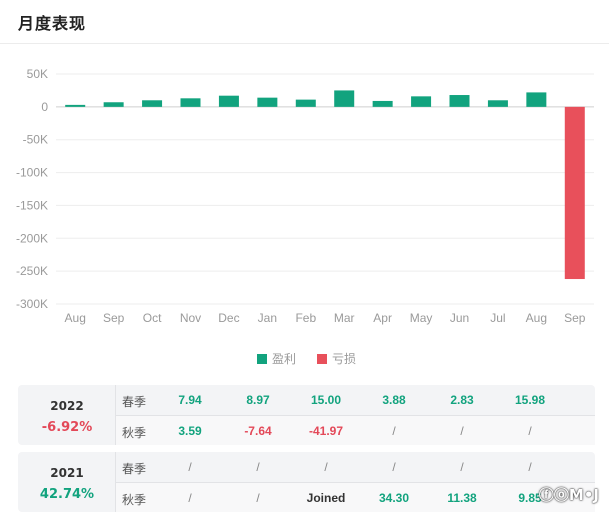 This screenshot has width=609, height=519. I want to click on x-tick-label: Dec, so click(228, 318).